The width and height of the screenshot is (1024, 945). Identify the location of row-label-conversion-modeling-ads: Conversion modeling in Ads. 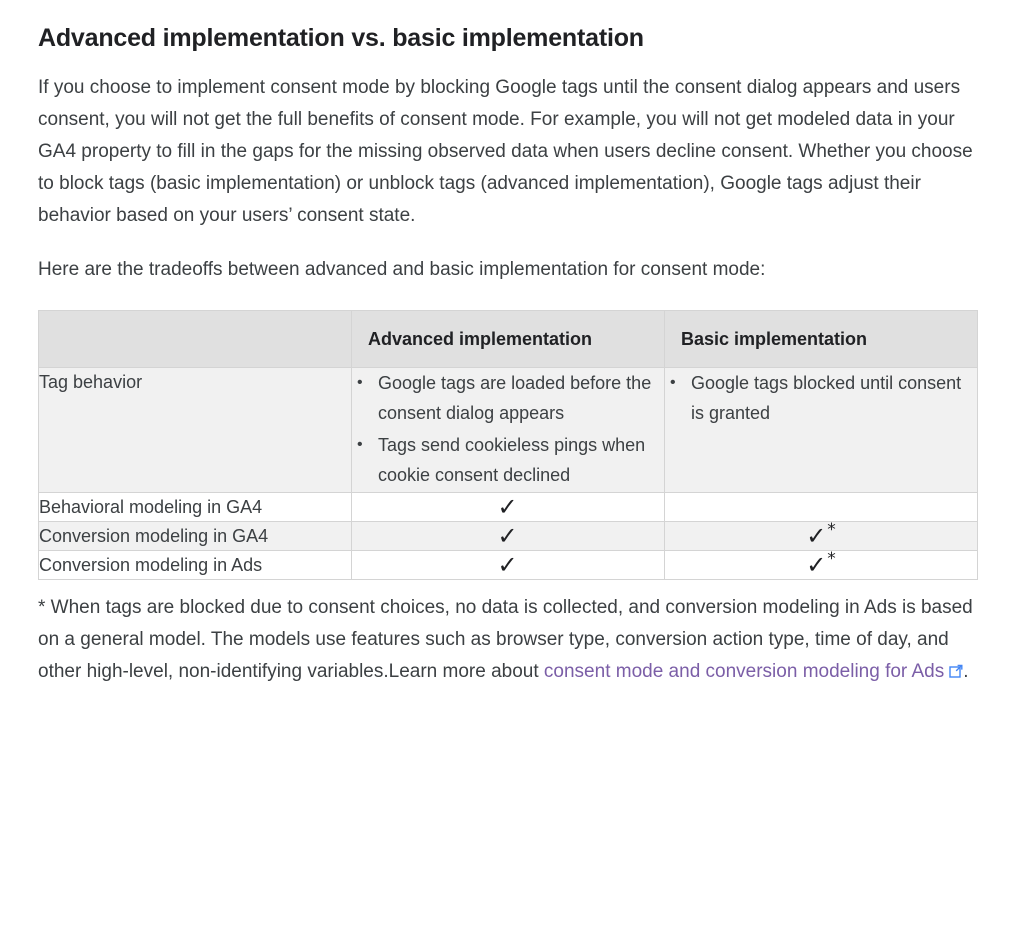
(195, 565).